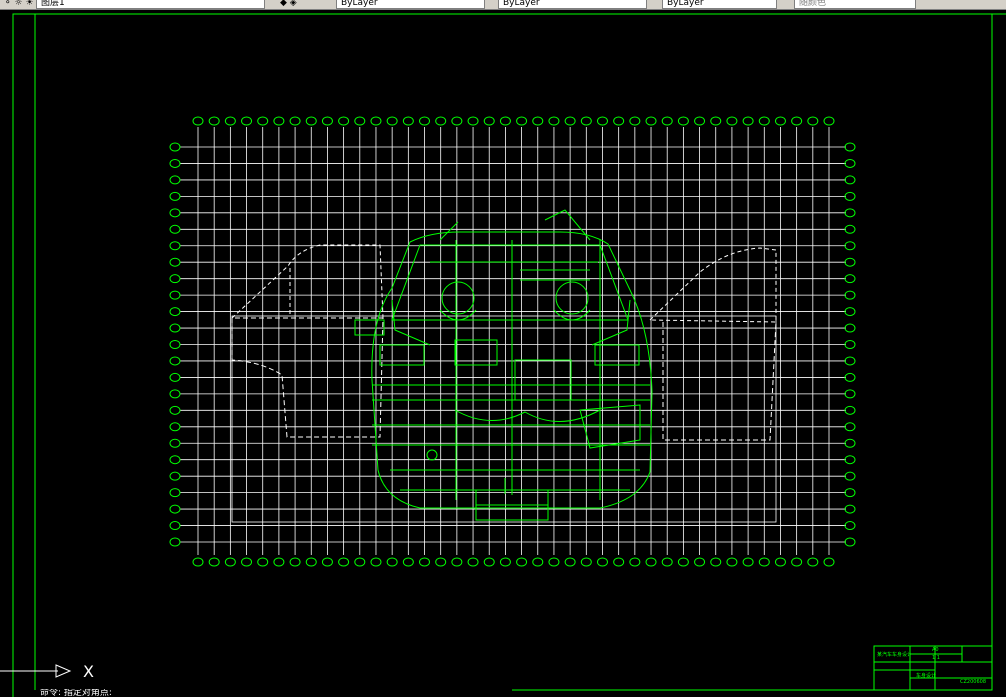  I want to click on lineweight-combo: ByLayer, so click(578, 4).